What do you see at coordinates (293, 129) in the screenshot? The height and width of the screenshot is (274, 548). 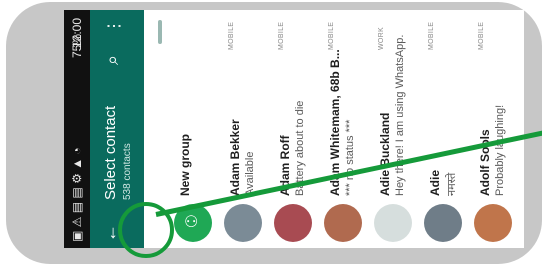 I see `contact-item: Adam Roff Battery about to die MOBILE` at bounding box center [293, 129].